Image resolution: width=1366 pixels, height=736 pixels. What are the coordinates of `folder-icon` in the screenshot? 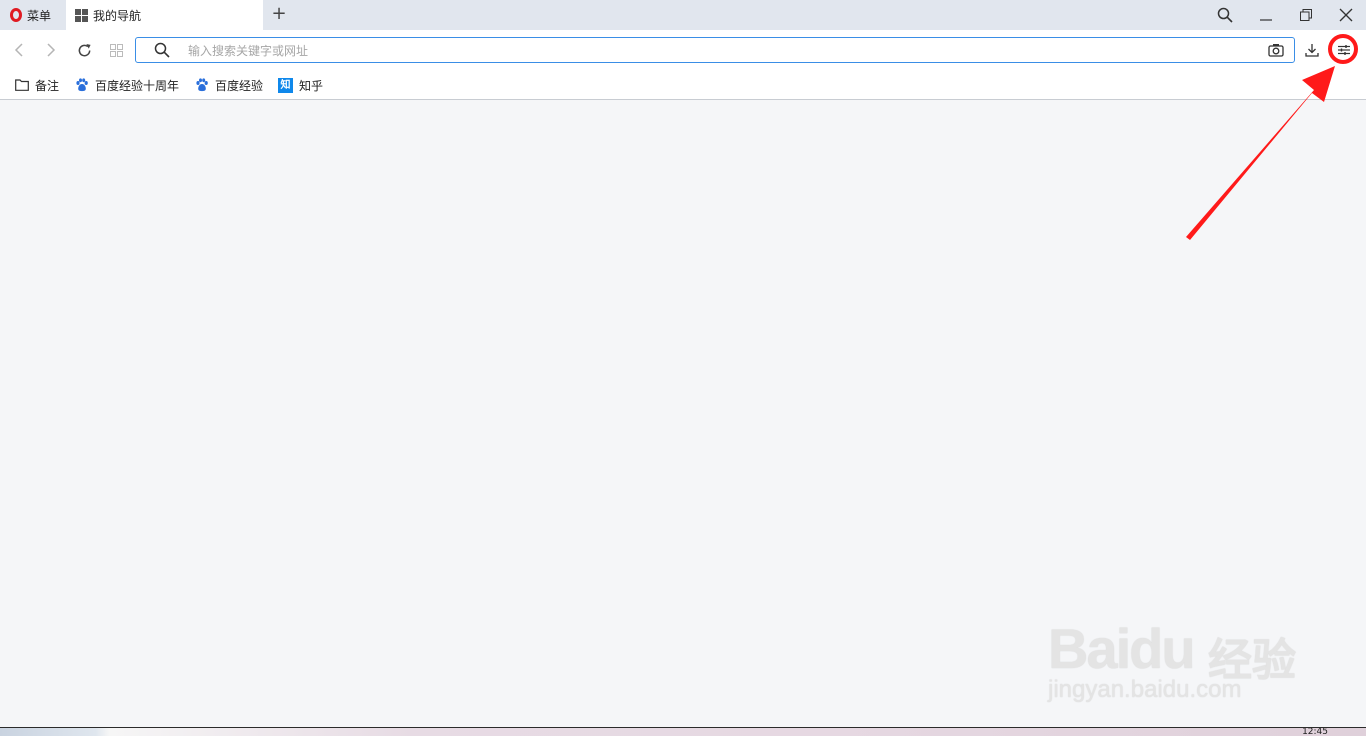 It's located at (22, 85).